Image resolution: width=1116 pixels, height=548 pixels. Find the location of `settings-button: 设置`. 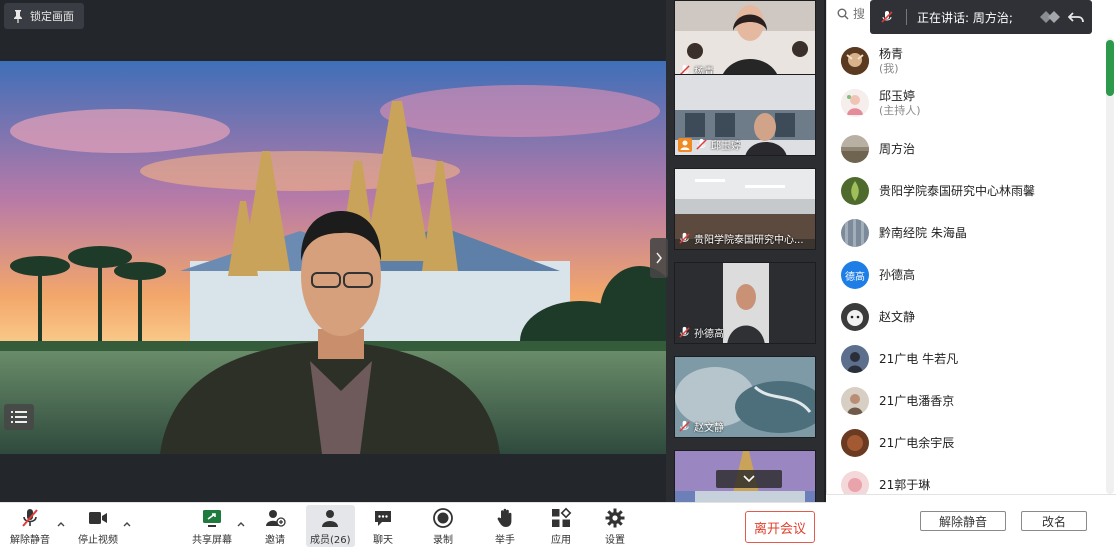

settings-button: 设置 is located at coordinates (615, 527).